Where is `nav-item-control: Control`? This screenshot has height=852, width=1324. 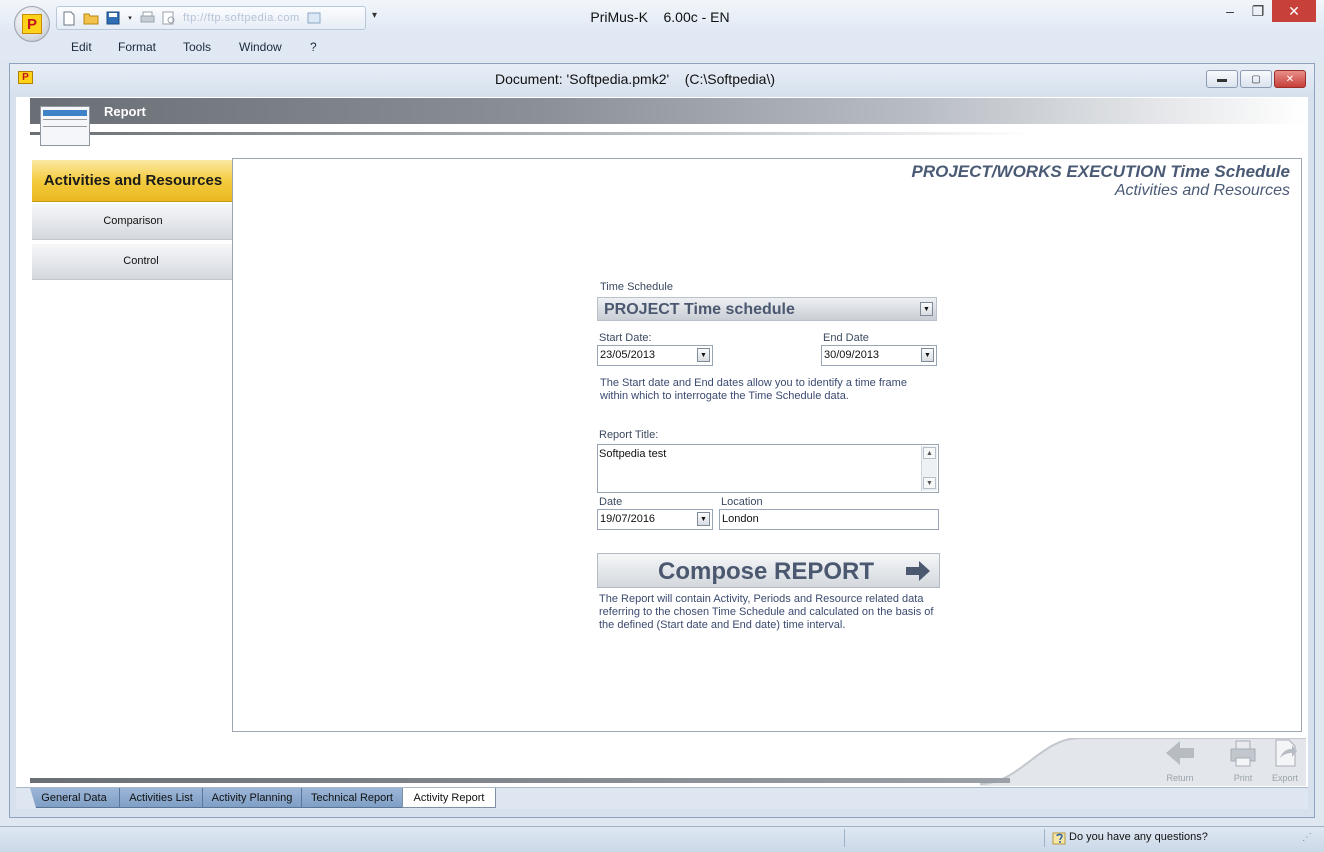 nav-item-control: Control is located at coordinates (133, 262).